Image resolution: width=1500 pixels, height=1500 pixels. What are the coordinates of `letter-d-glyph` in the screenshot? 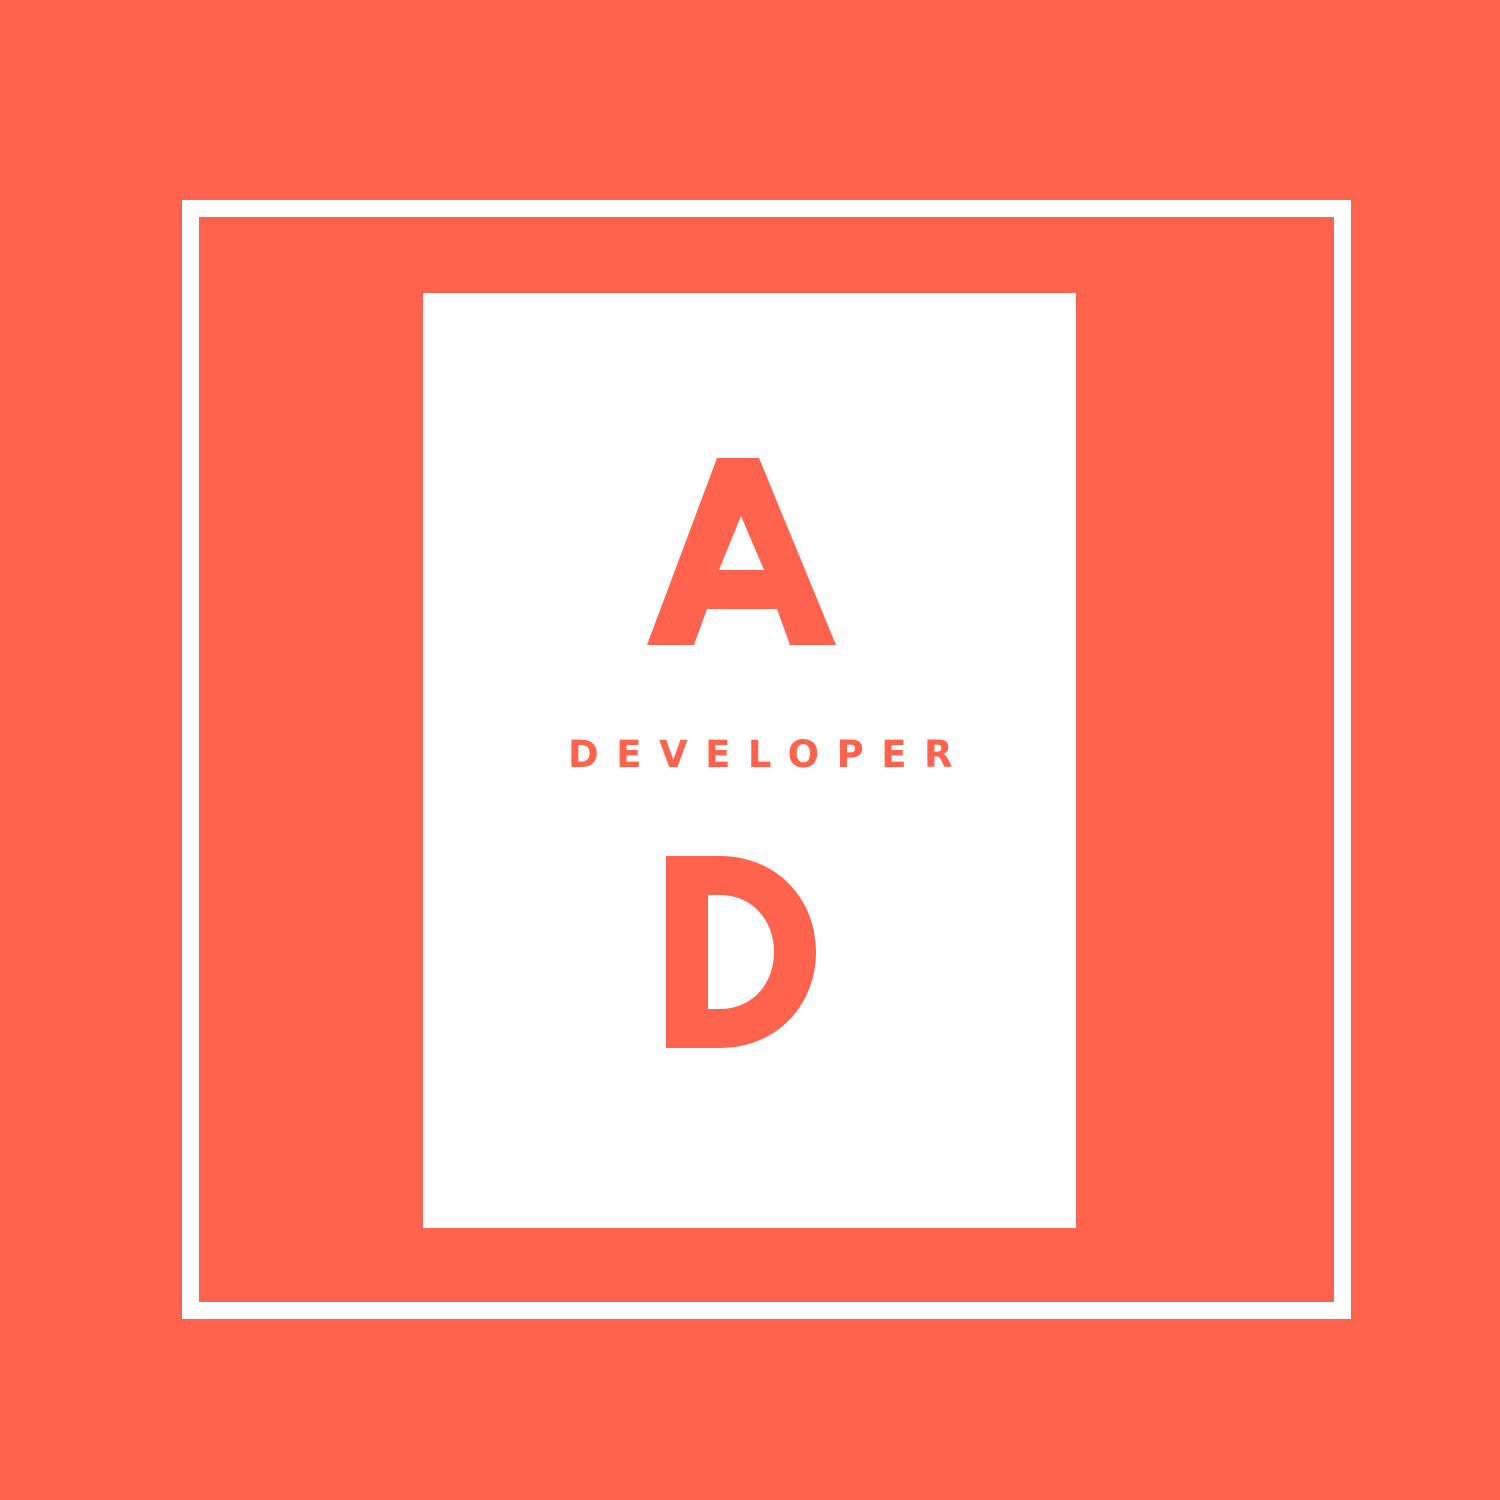 It's located at (741, 952).